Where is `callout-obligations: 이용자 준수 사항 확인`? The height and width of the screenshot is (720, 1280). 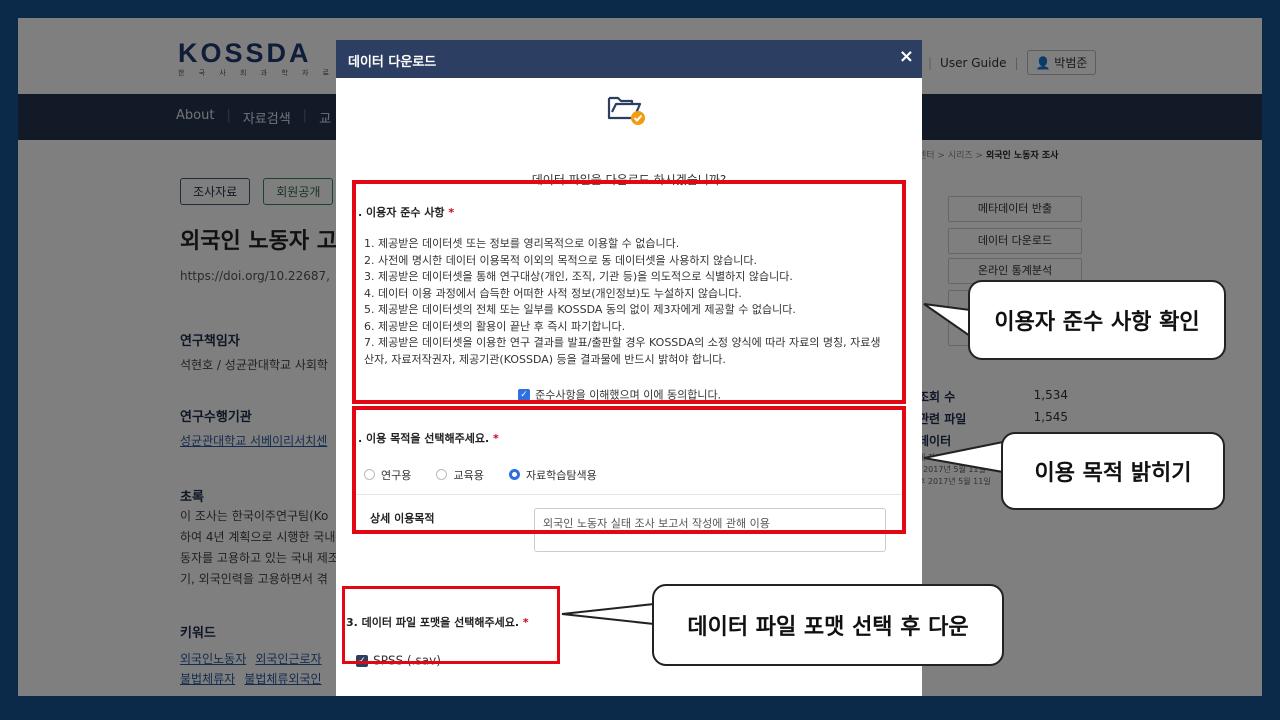 callout-obligations: 이용자 준수 사항 확인 is located at coordinates (1097, 320).